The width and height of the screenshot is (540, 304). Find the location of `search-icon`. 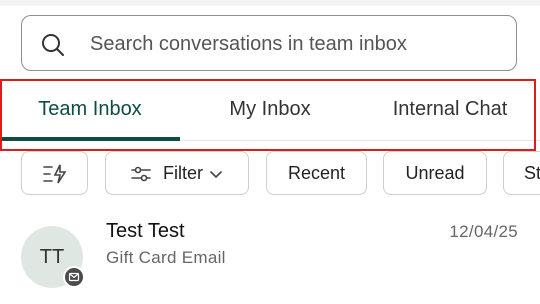

search-icon is located at coordinates (53, 45).